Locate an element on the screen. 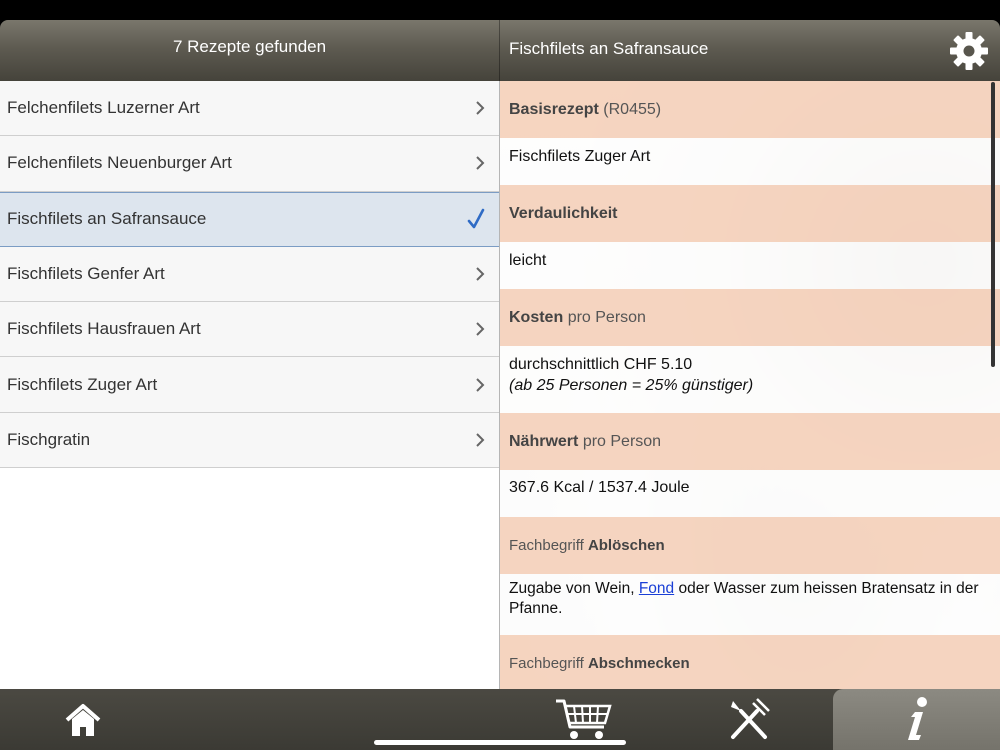 The height and width of the screenshot is (750, 1000). list-title: 7 Rezepte gefunden is located at coordinates (249, 46).